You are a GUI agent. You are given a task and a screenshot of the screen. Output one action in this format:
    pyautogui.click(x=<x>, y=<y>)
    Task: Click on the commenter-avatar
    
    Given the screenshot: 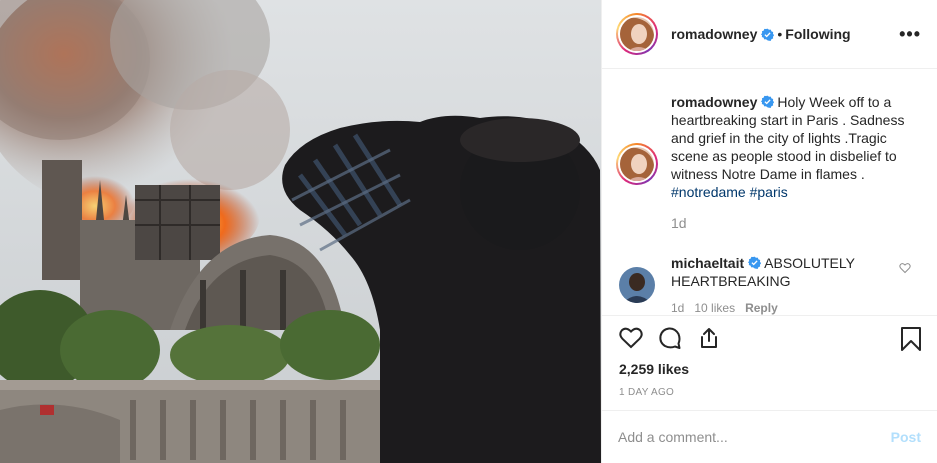 What is the action you would take?
    pyautogui.click(x=637, y=285)
    